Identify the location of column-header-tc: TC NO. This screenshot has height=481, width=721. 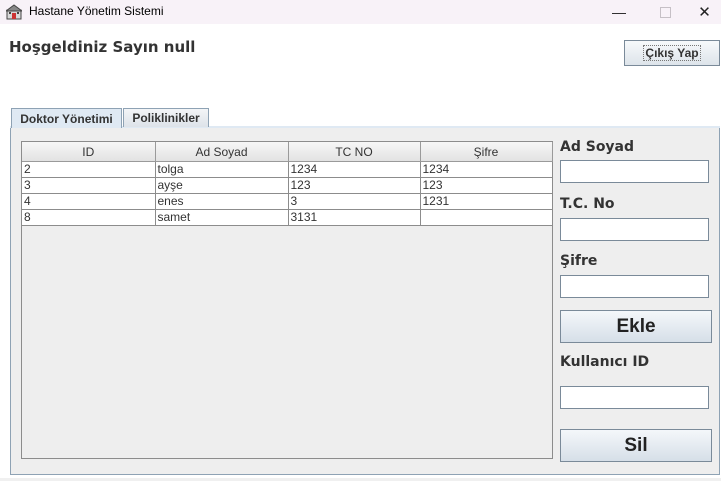
(354, 152).